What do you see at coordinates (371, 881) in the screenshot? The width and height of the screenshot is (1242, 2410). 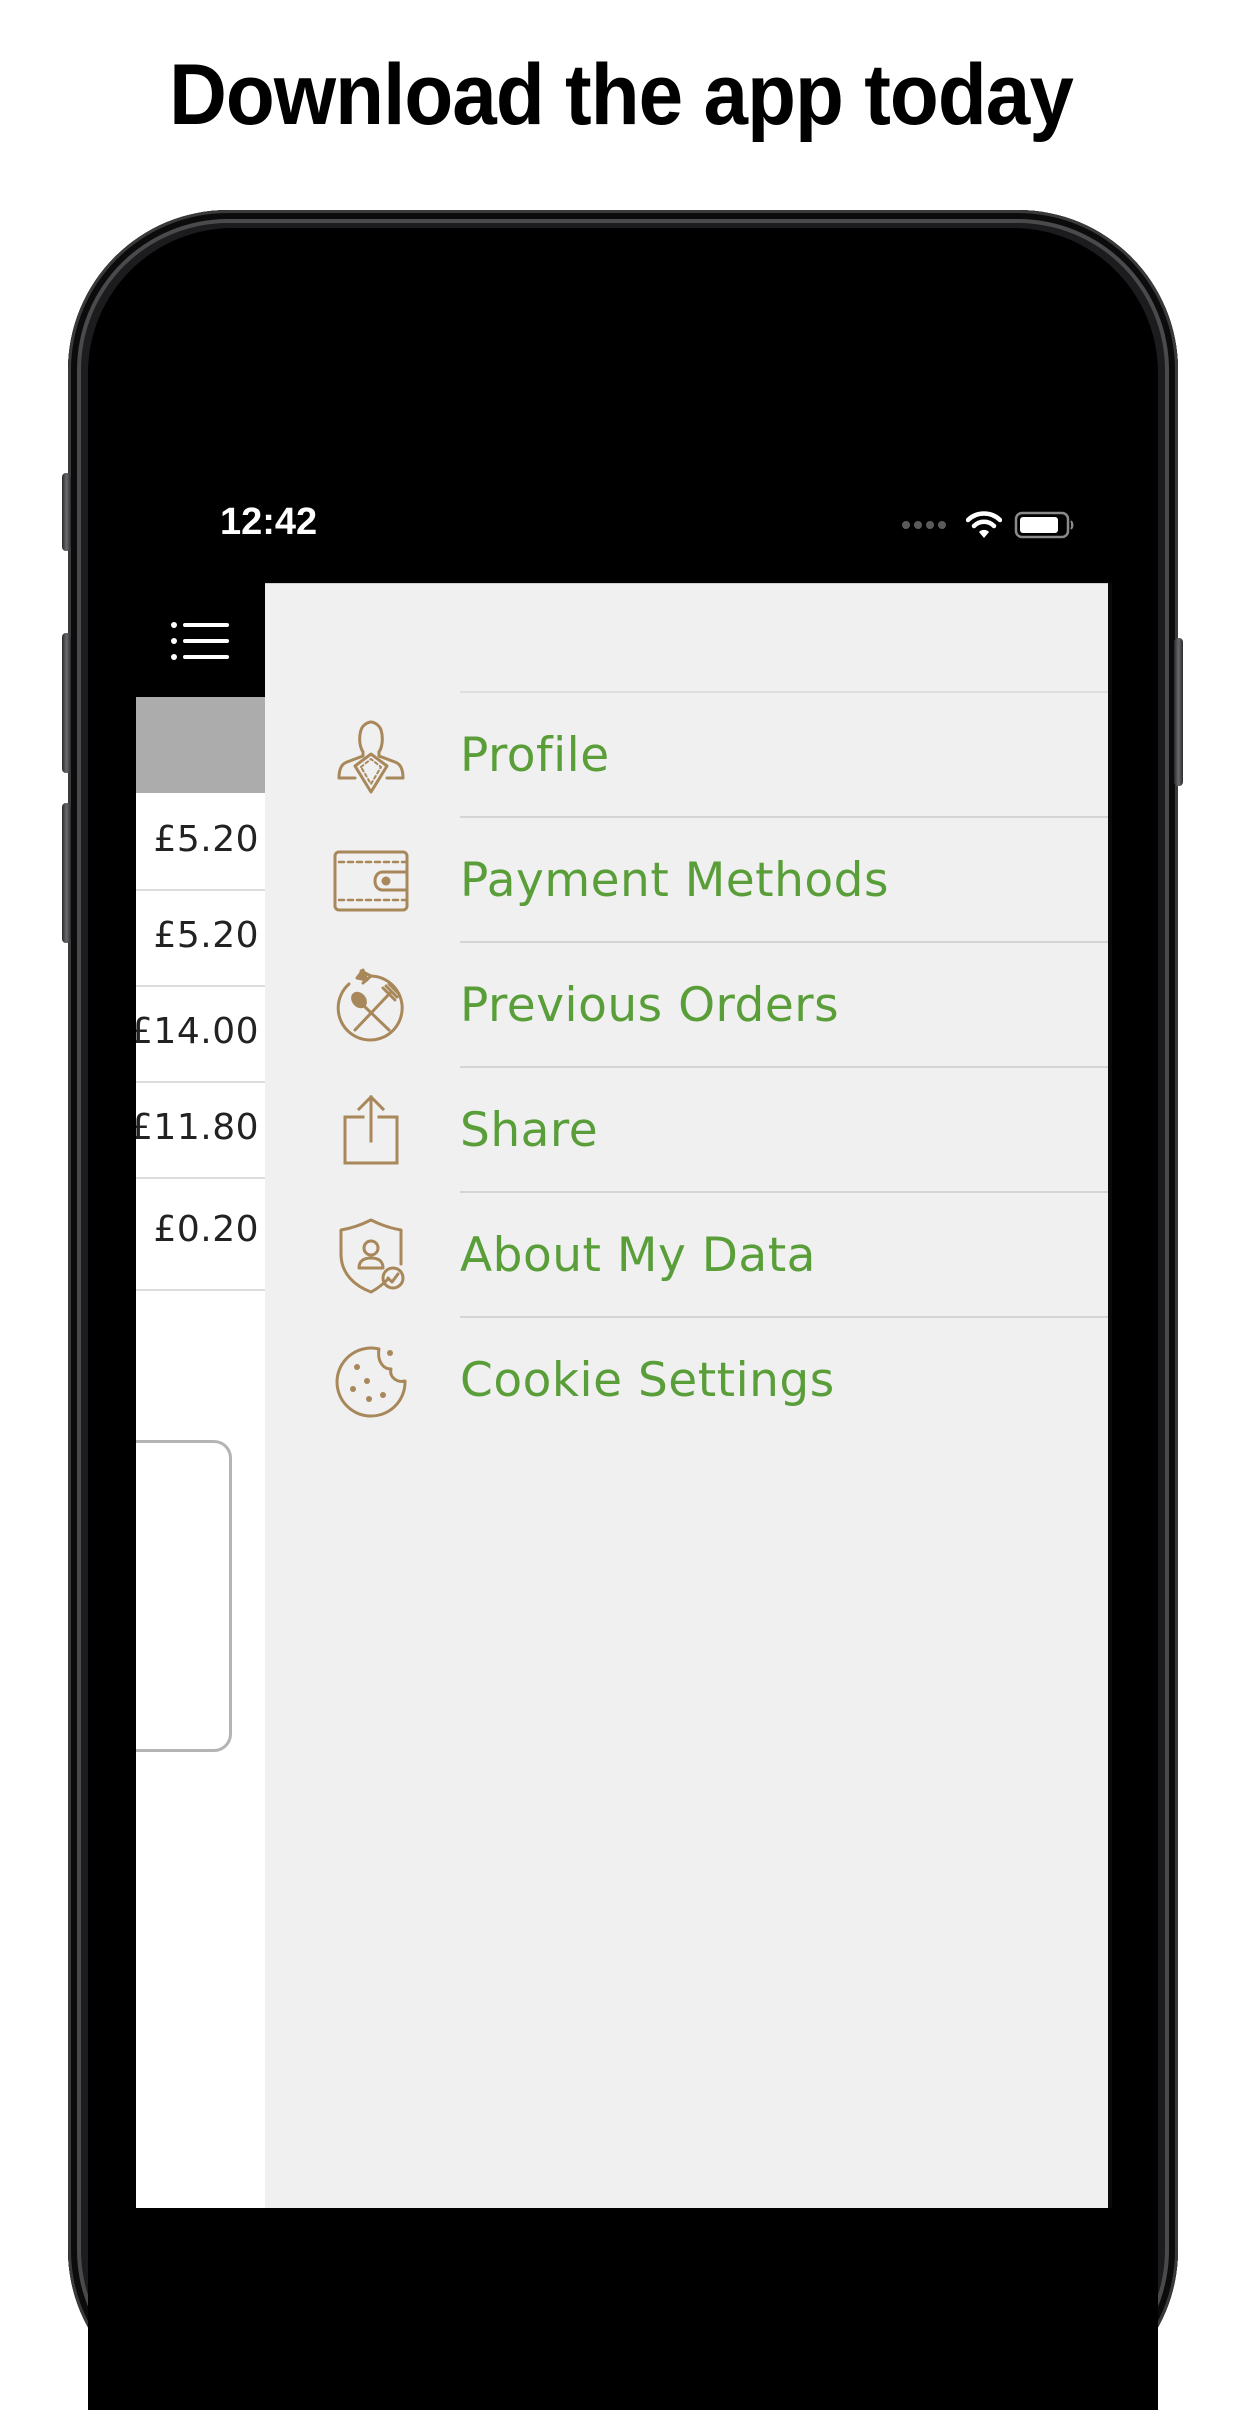 I see `wallet-icon` at bounding box center [371, 881].